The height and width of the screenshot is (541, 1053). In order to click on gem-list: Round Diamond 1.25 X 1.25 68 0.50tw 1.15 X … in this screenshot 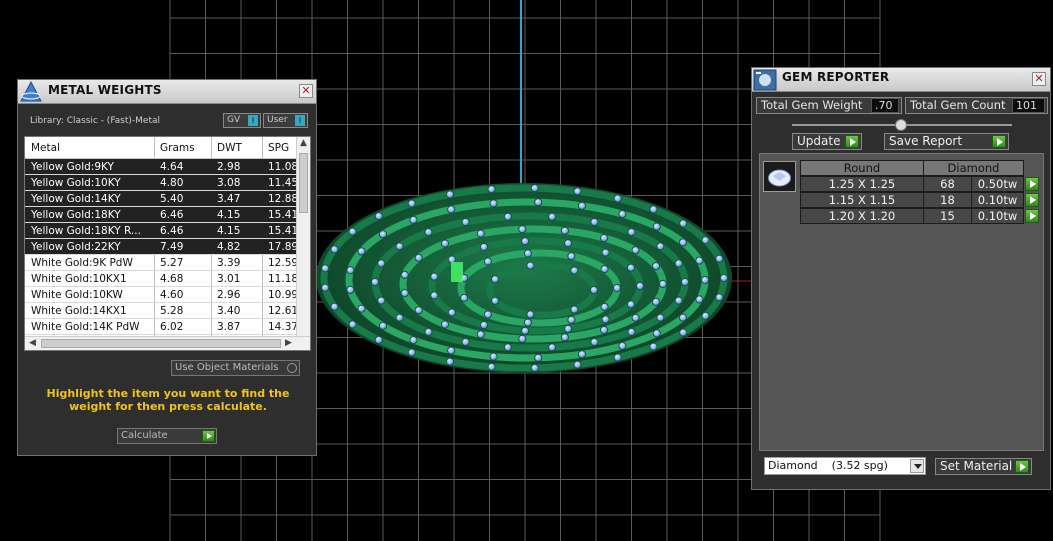, I will do `click(901, 302)`.